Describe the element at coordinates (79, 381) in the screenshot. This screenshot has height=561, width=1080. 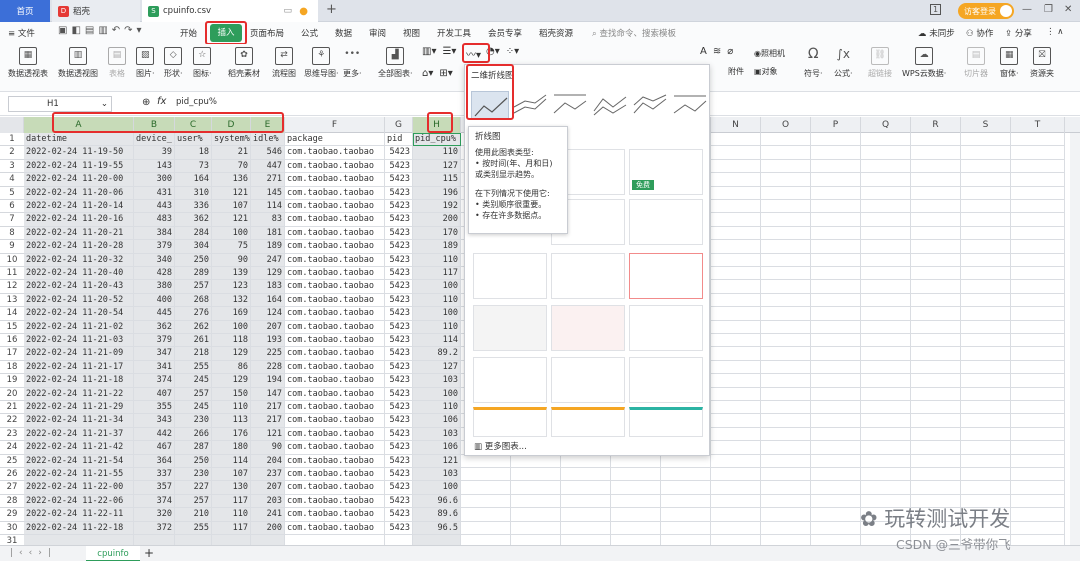
I see `cell: 2022-02-24 11-21-18` at that location.